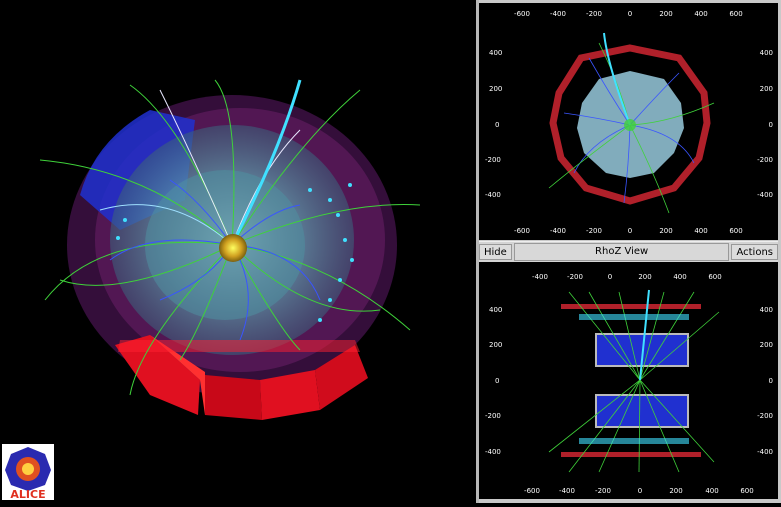 The height and width of the screenshot is (507, 781). I want to click on rhoz-y-axis-right: 400 200 0 -200 -400, so click(765, 381).